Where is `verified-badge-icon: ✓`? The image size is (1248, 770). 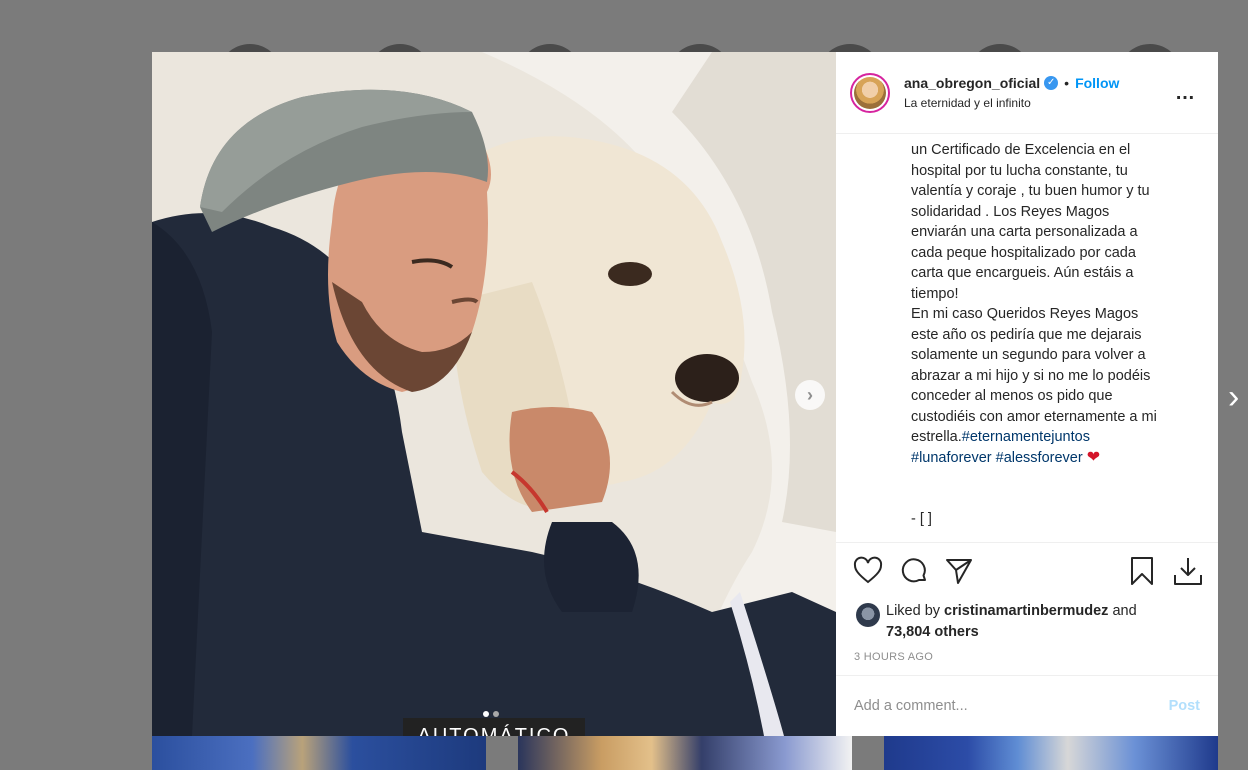
verified-badge-icon: ✓ is located at coordinates (1051, 83).